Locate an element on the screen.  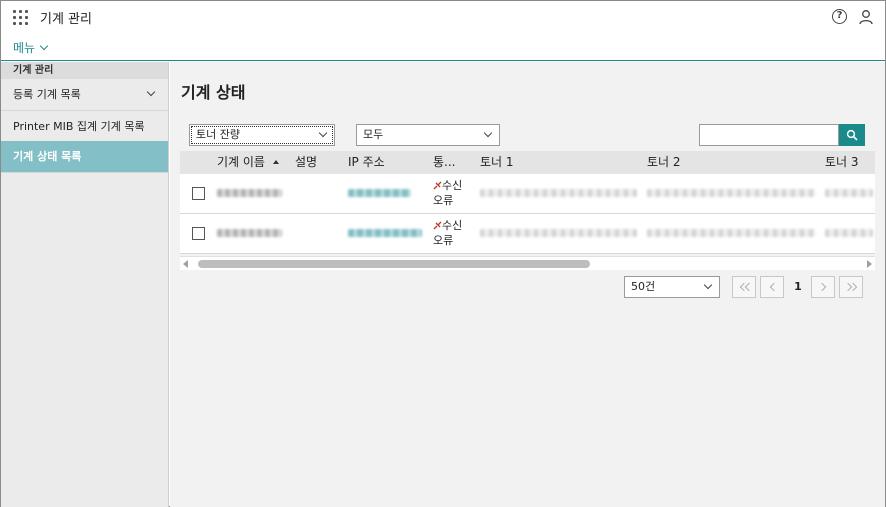
chevron-right-icon is located at coordinates (822, 287).